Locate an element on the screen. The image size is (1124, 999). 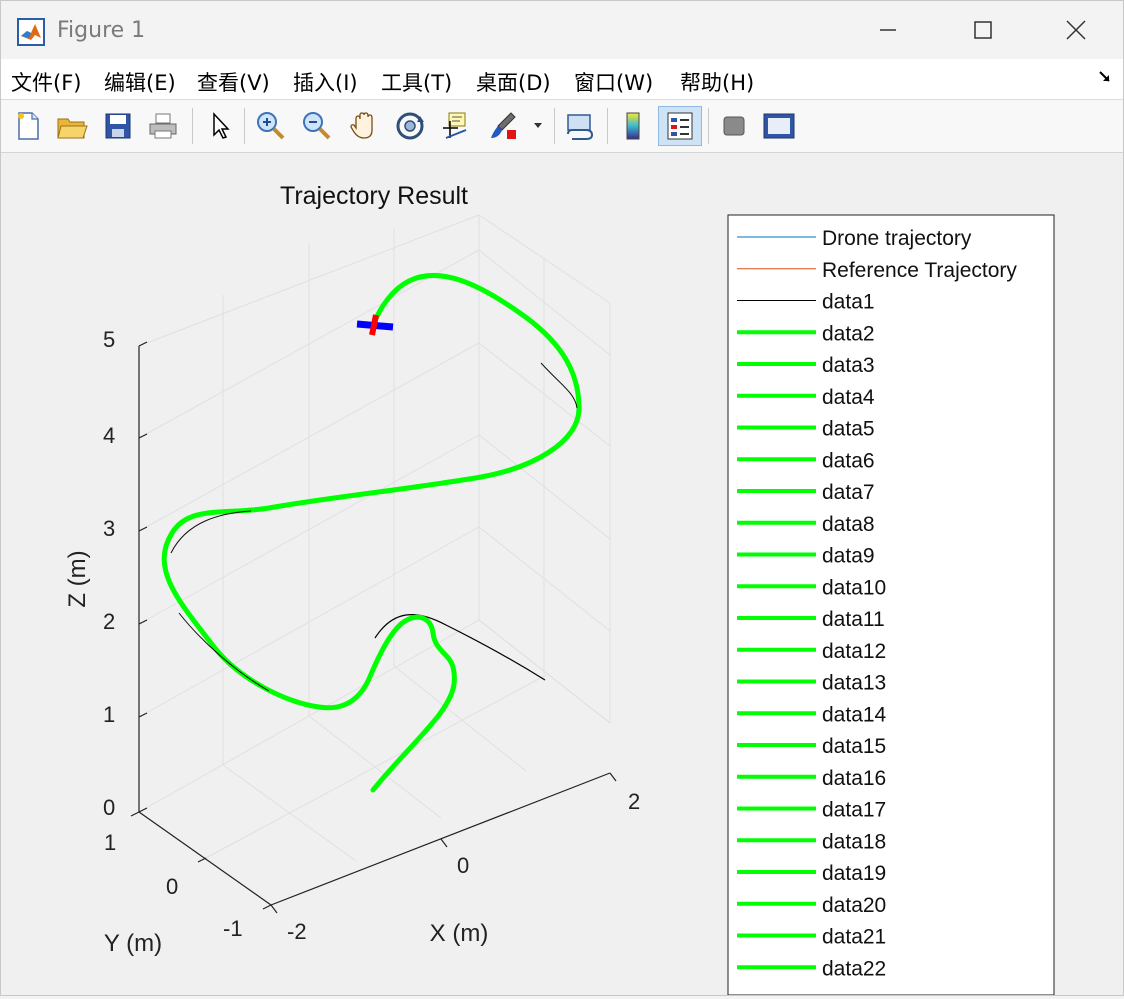
zoom-in-button is located at coordinates (271, 126).